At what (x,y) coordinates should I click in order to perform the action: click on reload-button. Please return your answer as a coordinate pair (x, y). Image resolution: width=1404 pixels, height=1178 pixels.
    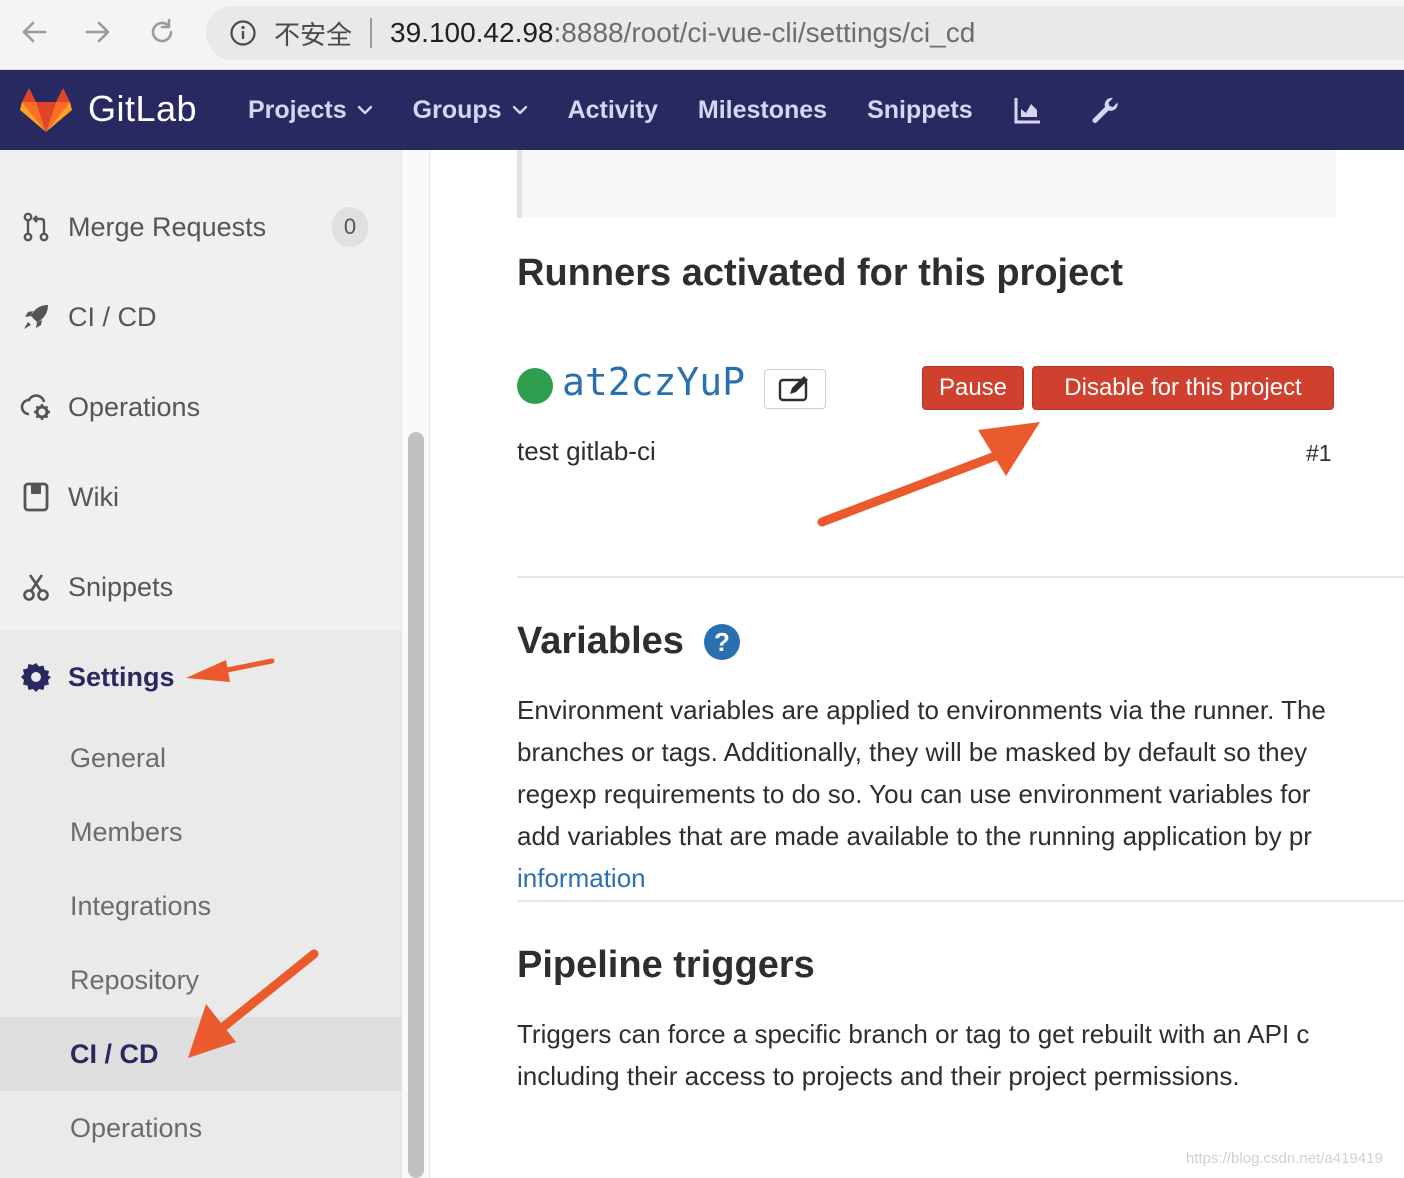
    Looking at the image, I should click on (162, 32).